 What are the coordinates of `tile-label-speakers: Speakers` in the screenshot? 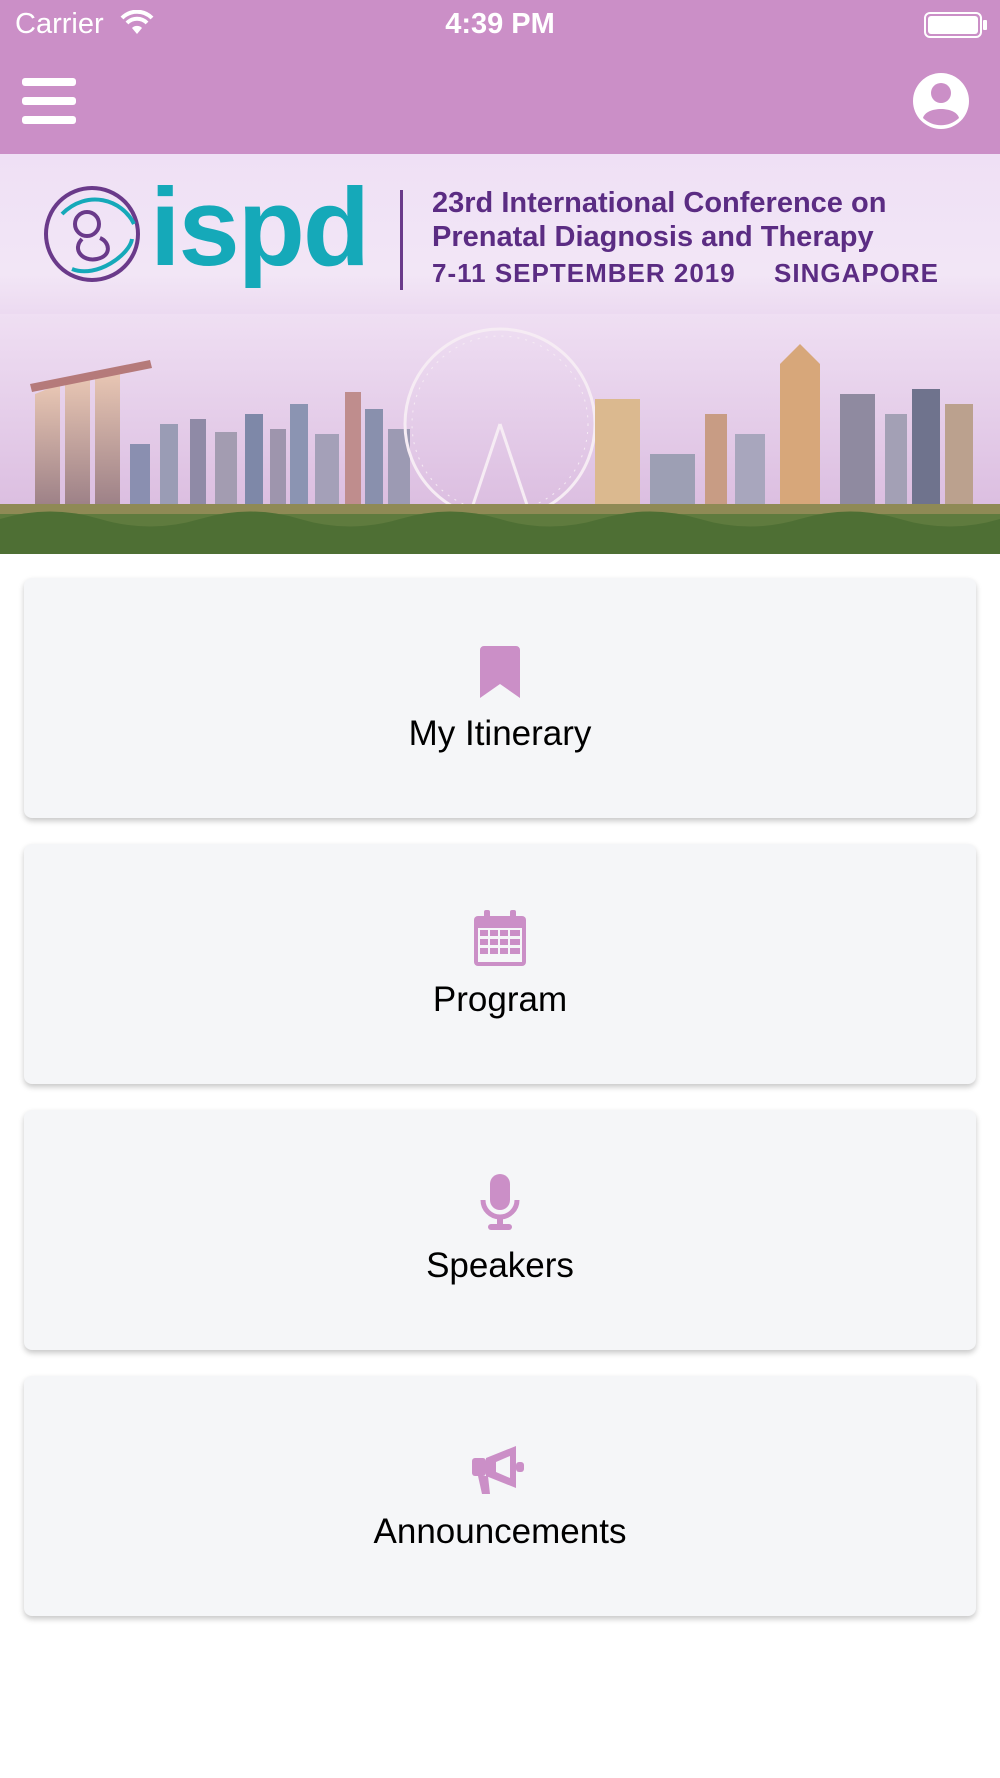 It's located at (500, 1265).